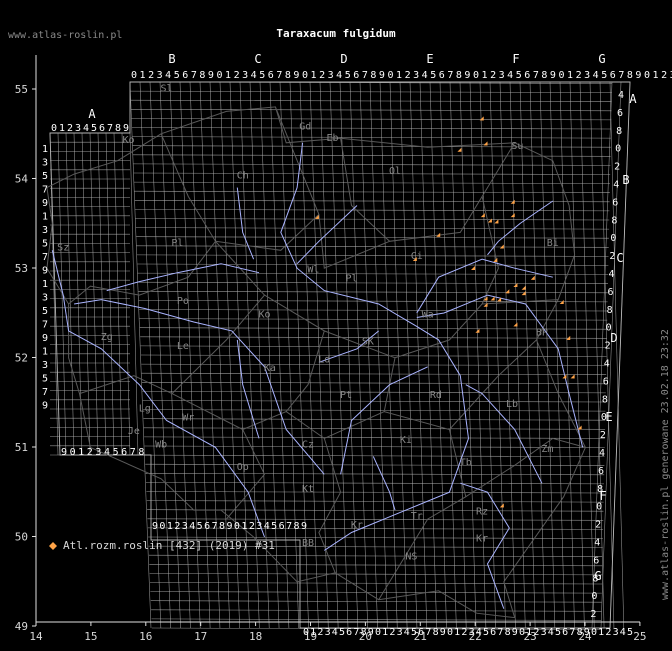  What do you see at coordinates (270, 368) in the screenshot?
I see `region-code-label: Ka` at bounding box center [270, 368].